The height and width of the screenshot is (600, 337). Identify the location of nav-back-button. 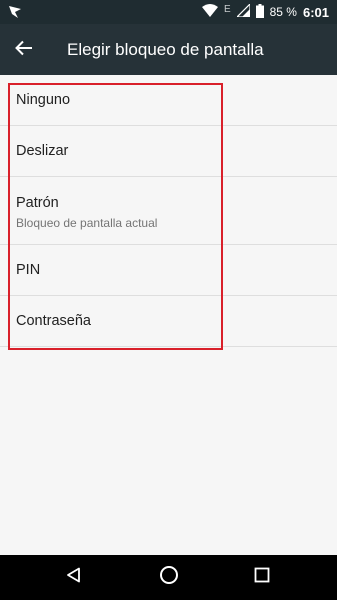
(74, 577).